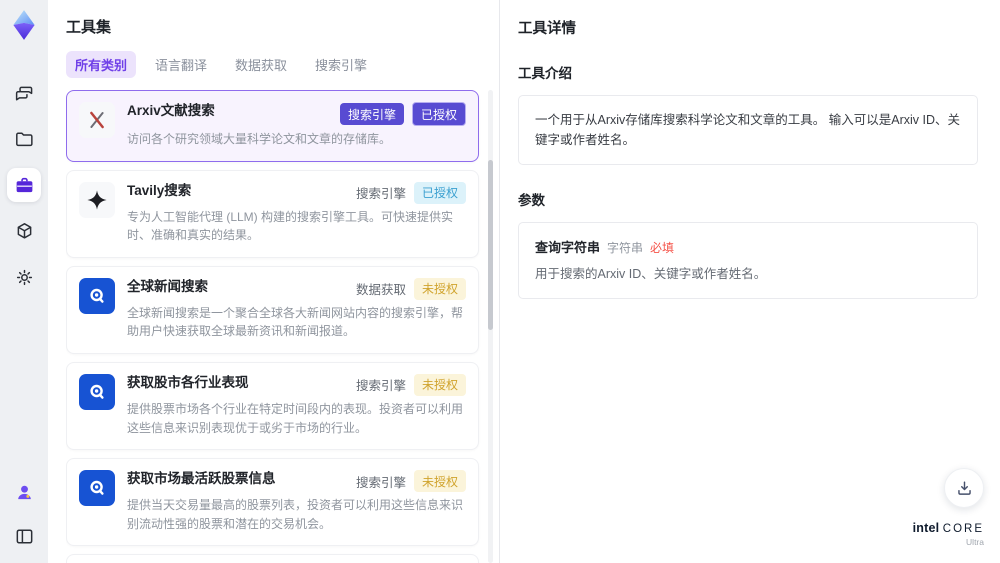 This screenshot has height=563, width=1000. I want to click on toolbox-icon, so click(24, 185).